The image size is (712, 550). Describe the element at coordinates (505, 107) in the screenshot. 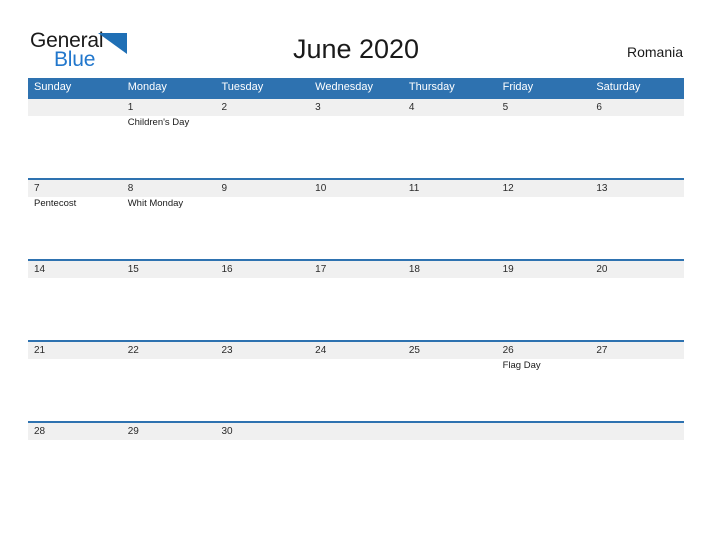

I see `day-number: 5` at that location.